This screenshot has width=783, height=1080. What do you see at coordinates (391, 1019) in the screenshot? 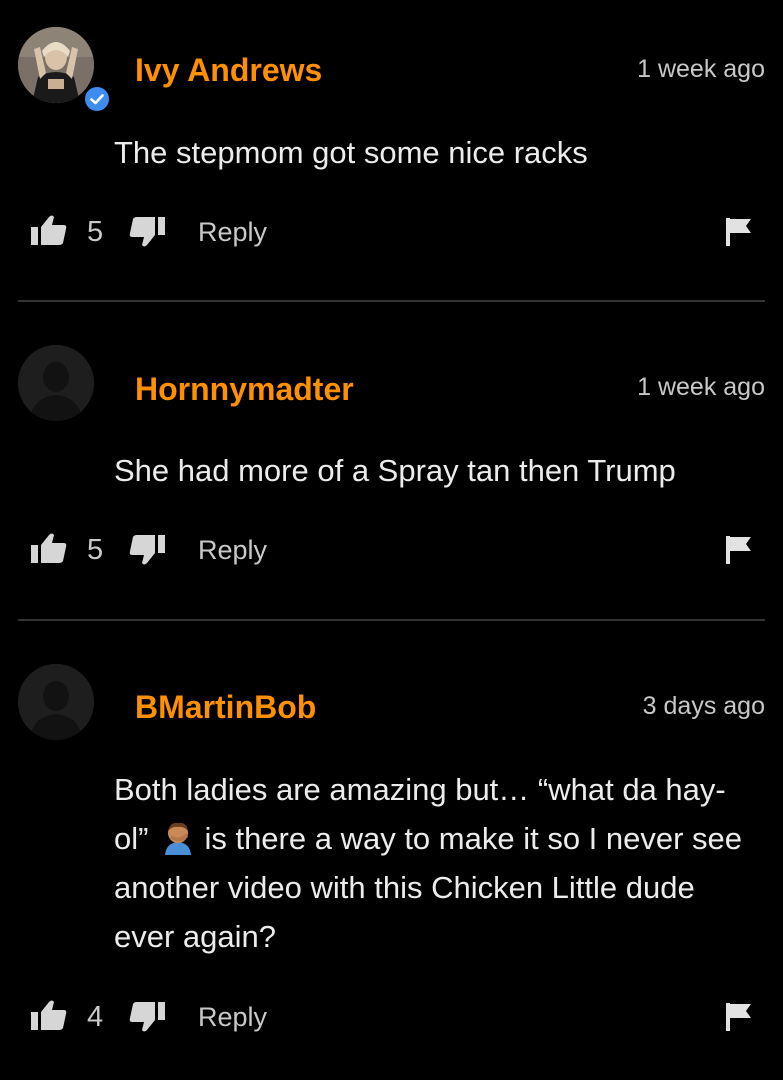
I see `comment-actions: 4 Reply` at bounding box center [391, 1019].